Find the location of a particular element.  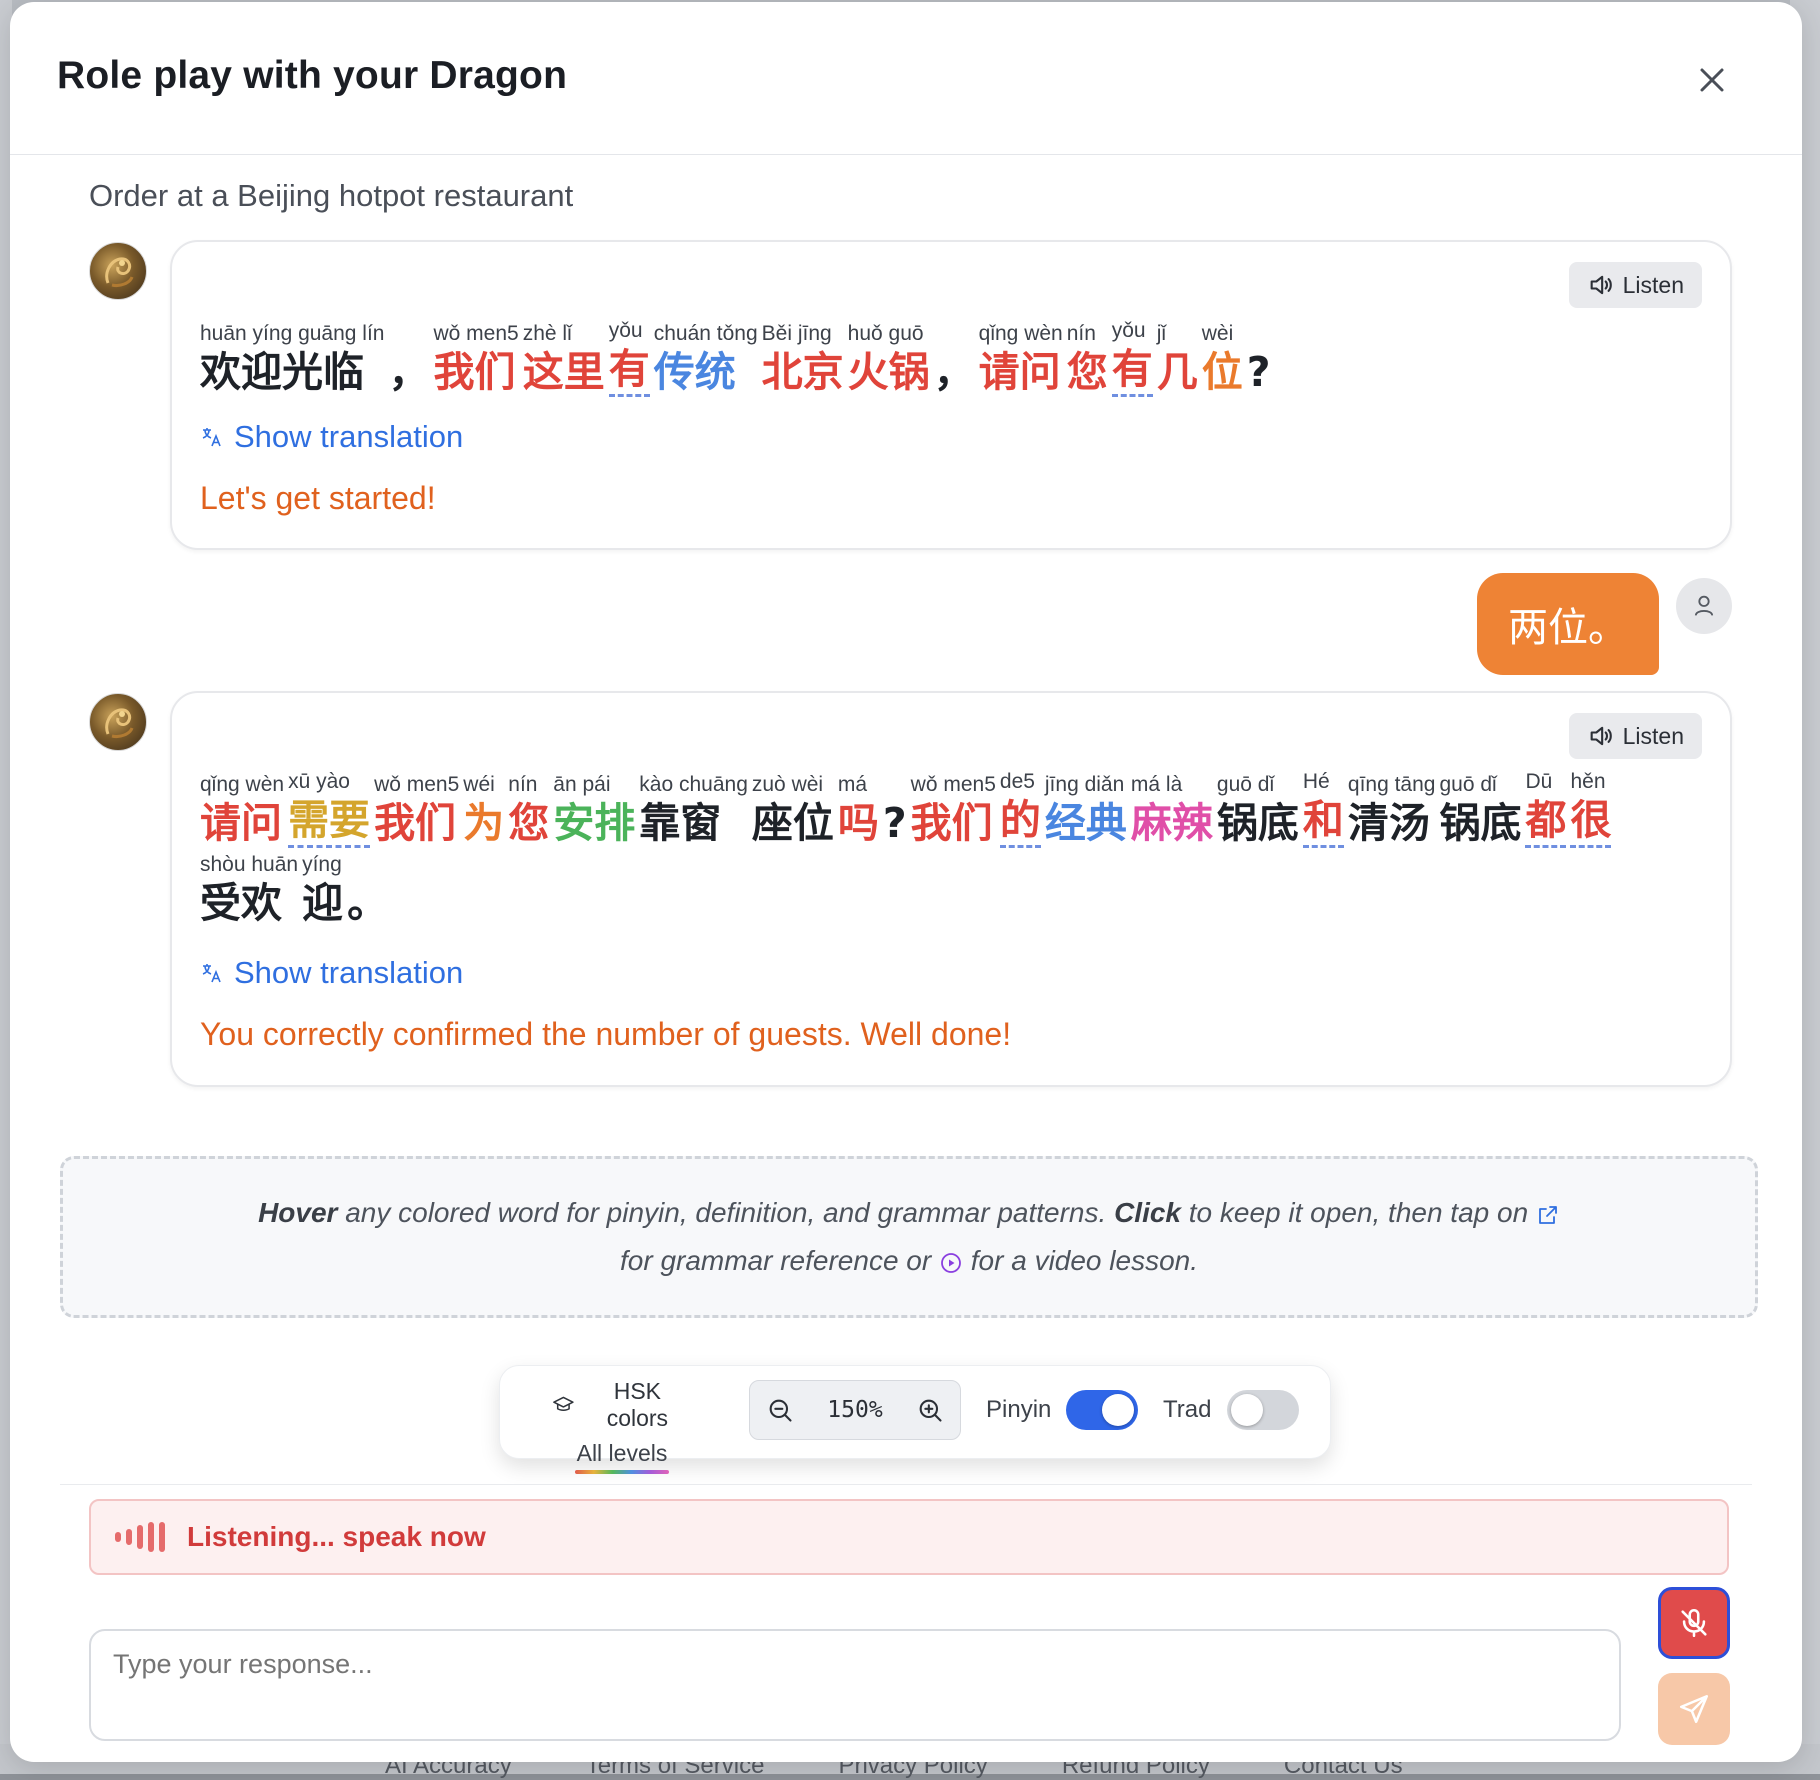

chinese-word: Běi jīng 北京 is located at coordinates (803, 359).